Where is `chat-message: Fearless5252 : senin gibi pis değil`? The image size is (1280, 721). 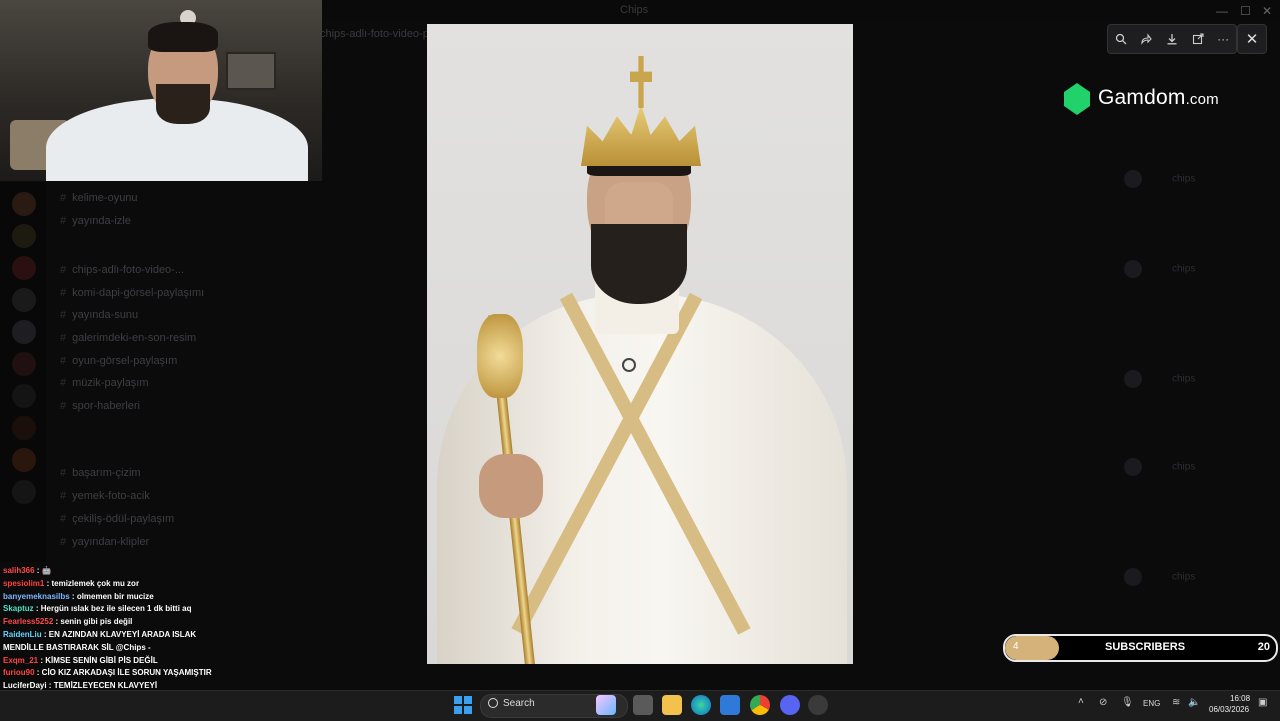
chat-message: Fearless5252 : senin gibi pis değil is located at coordinates (67, 621).